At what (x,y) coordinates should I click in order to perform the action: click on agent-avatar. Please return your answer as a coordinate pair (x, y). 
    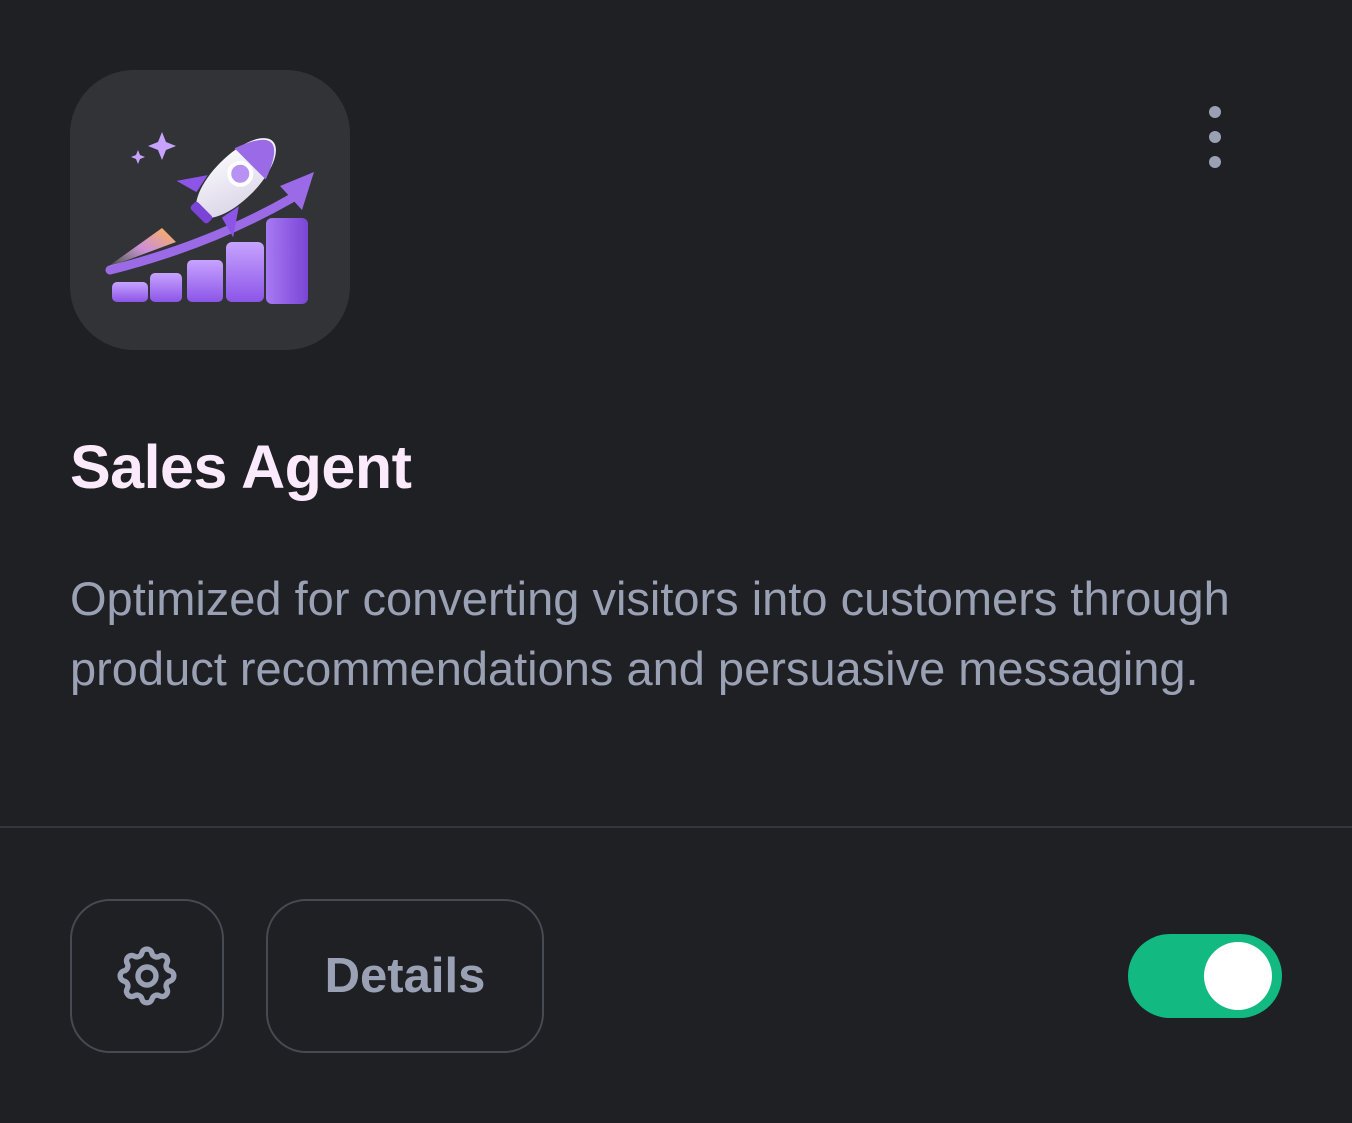
    Looking at the image, I should click on (210, 210).